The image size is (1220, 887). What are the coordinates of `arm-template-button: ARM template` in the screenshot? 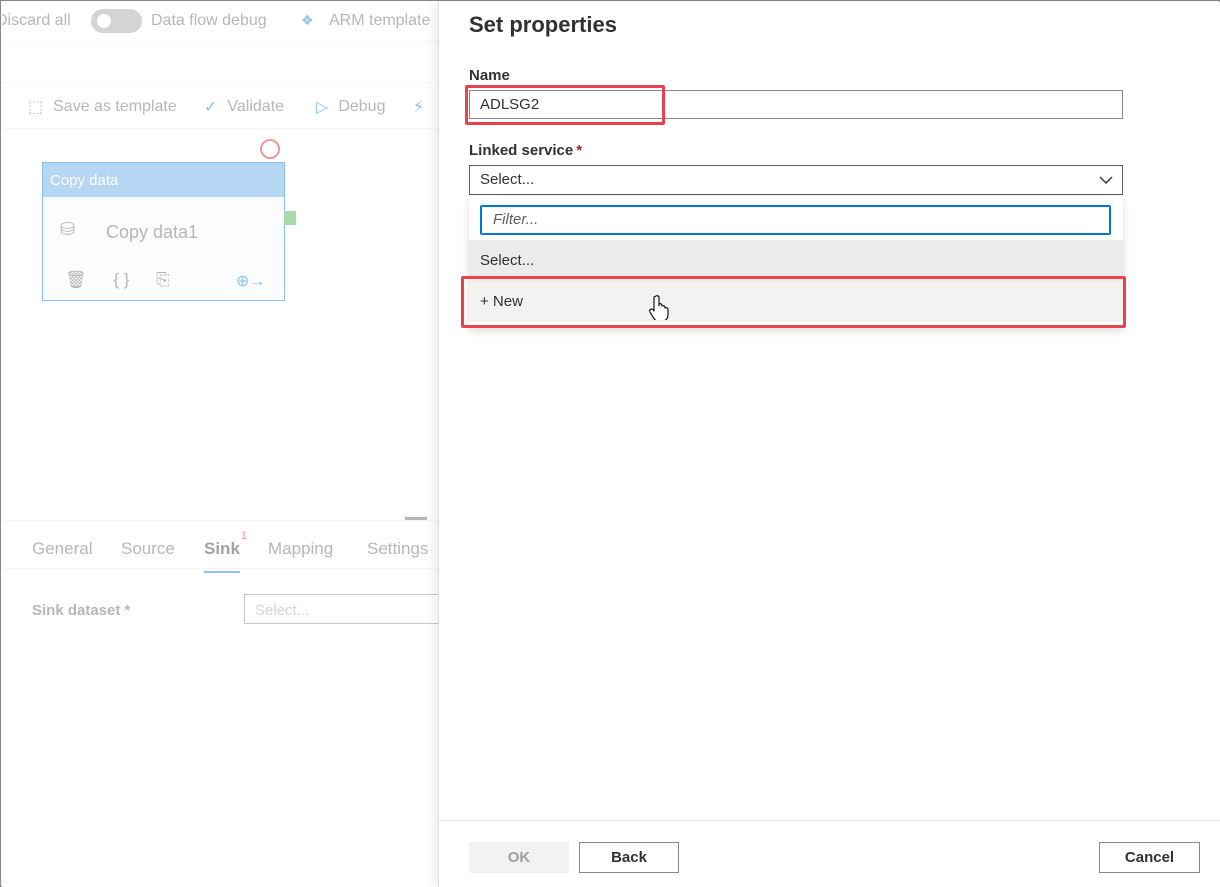 It's located at (379, 21).